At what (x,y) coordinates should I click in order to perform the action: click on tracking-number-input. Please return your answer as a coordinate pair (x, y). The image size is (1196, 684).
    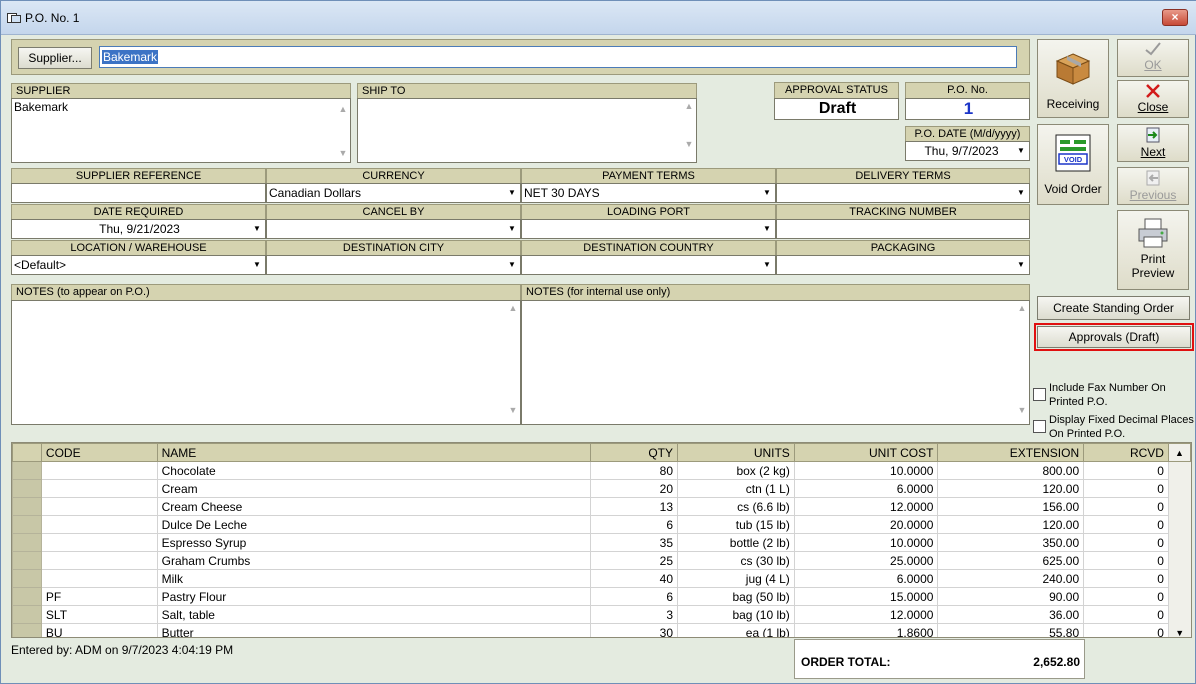
    Looking at the image, I should click on (903, 229).